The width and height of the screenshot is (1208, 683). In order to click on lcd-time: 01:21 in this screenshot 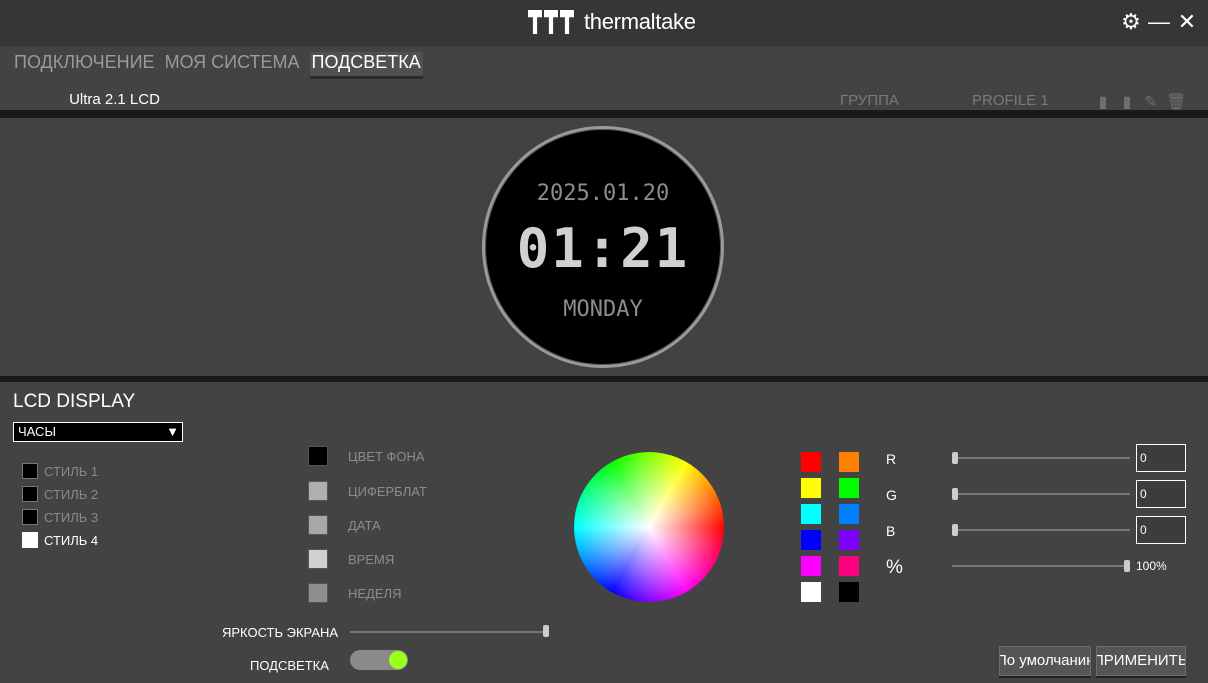, I will do `click(603, 248)`.